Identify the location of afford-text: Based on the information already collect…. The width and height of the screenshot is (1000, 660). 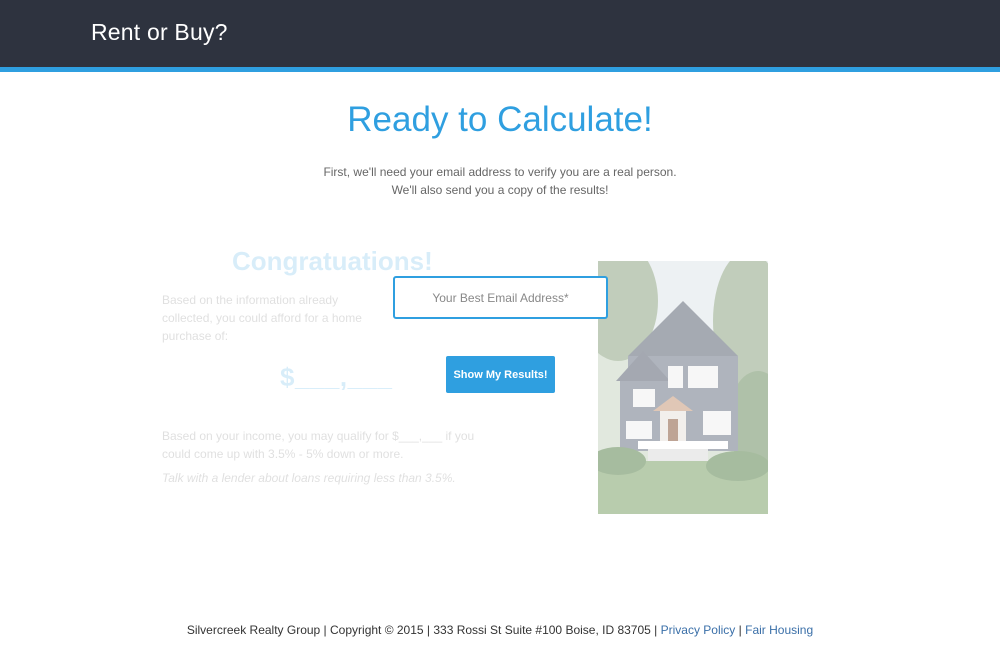
(262, 318).